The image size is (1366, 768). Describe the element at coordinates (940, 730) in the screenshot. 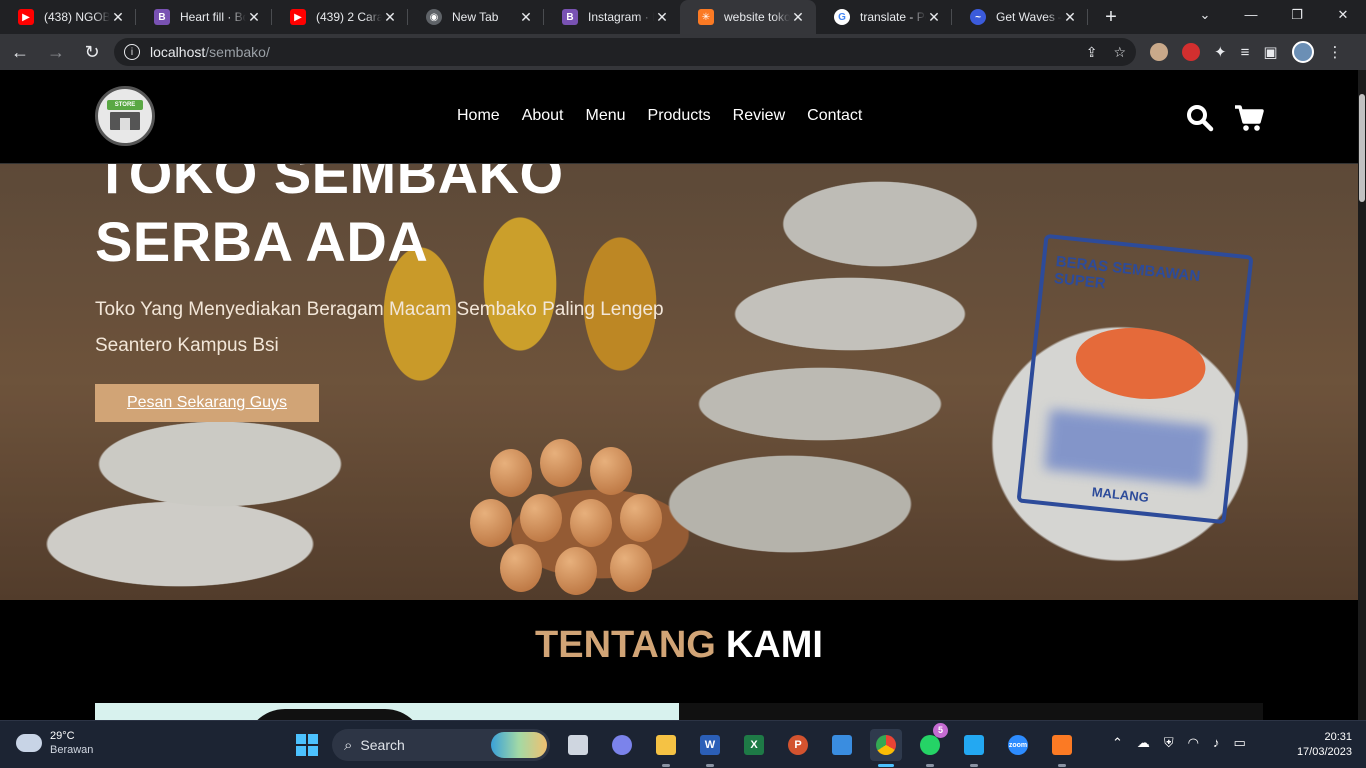

I see `notification-badge: 5` at that location.